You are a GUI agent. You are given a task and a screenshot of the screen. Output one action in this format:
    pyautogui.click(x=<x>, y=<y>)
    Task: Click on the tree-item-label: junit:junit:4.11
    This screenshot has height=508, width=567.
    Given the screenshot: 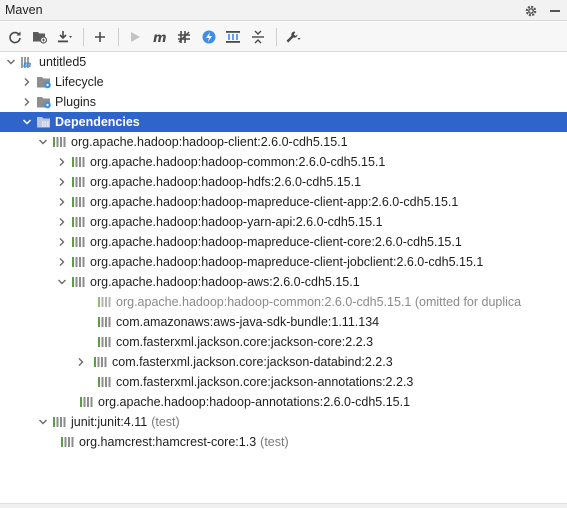 What is the action you would take?
    pyautogui.click(x=109, y=422)
    